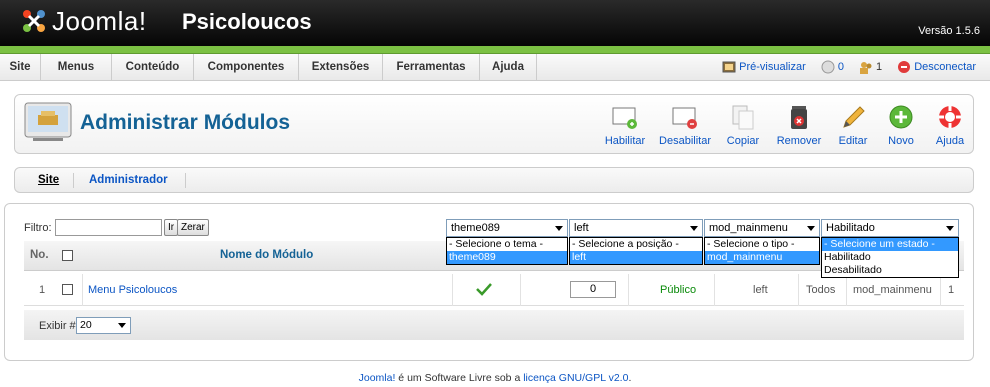  Describe the element at coordinates (86, 325) in the screenshot. I see `display-limit-value: 20` at that location.